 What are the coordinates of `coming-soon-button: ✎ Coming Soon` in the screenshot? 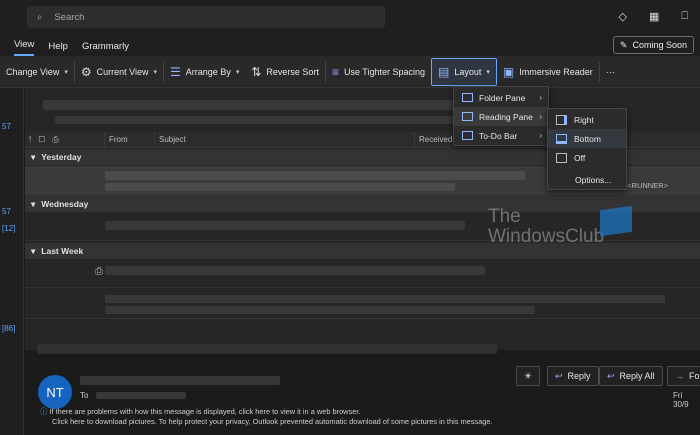 It's located at (653, 45).